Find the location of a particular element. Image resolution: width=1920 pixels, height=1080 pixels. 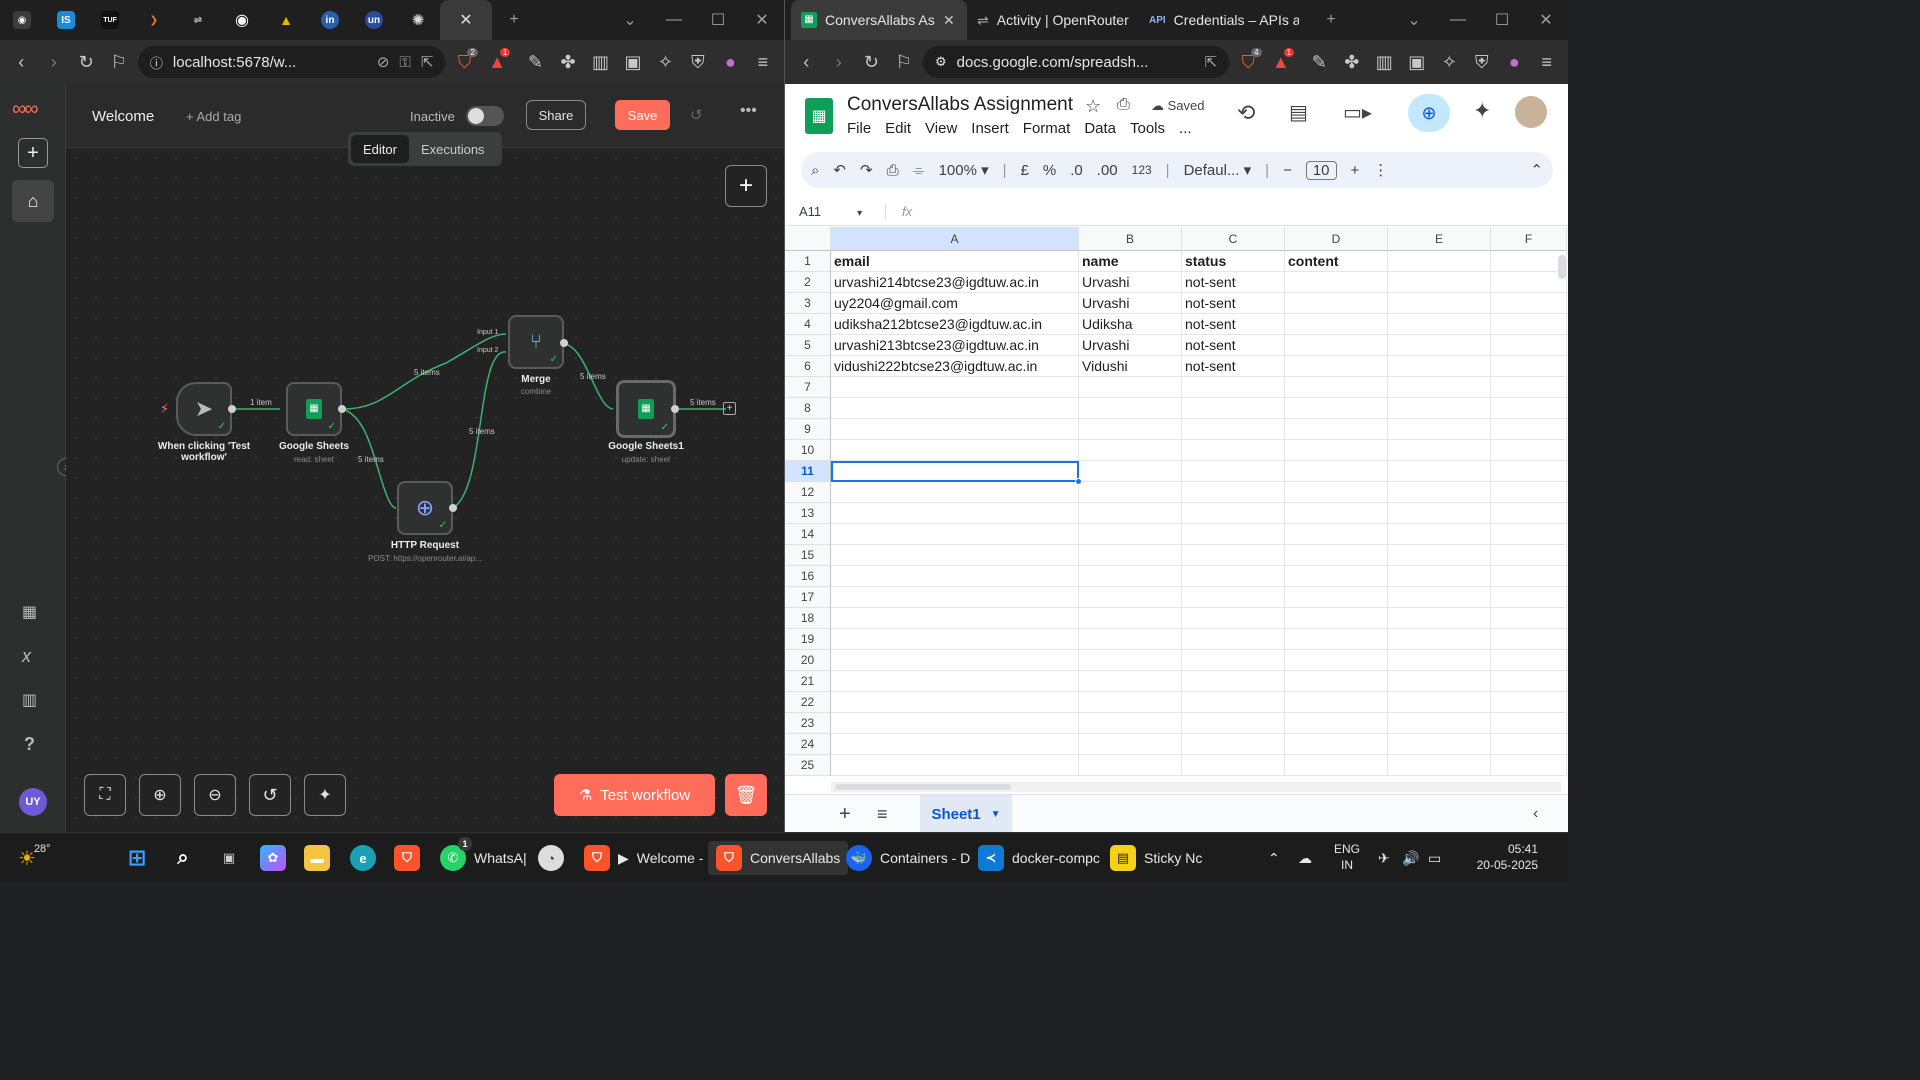

no-eye-icon: ⊘ is located at coordinates (383, 62).